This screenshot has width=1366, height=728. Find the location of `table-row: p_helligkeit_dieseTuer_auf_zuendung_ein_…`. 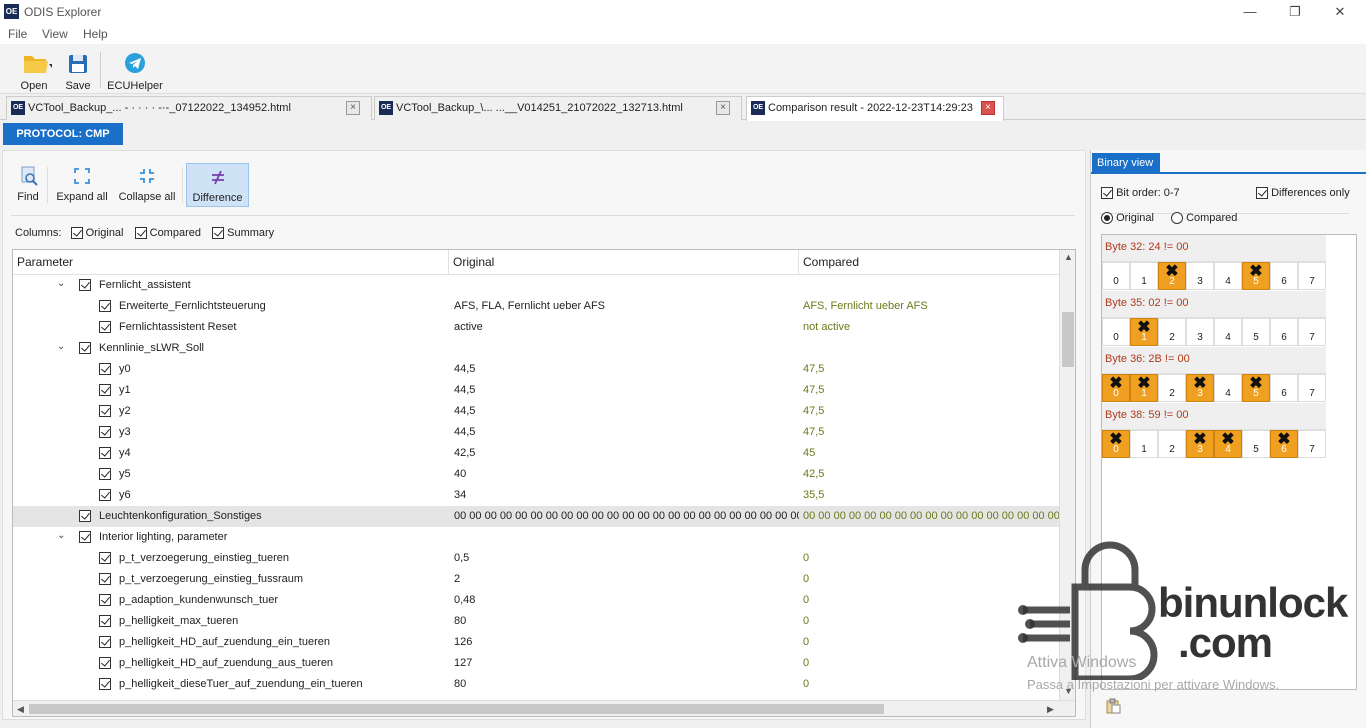

table-row: p_helligkeit_dieseTuer_auf_zuendung_ein_… is located at coordinates (536, 684).